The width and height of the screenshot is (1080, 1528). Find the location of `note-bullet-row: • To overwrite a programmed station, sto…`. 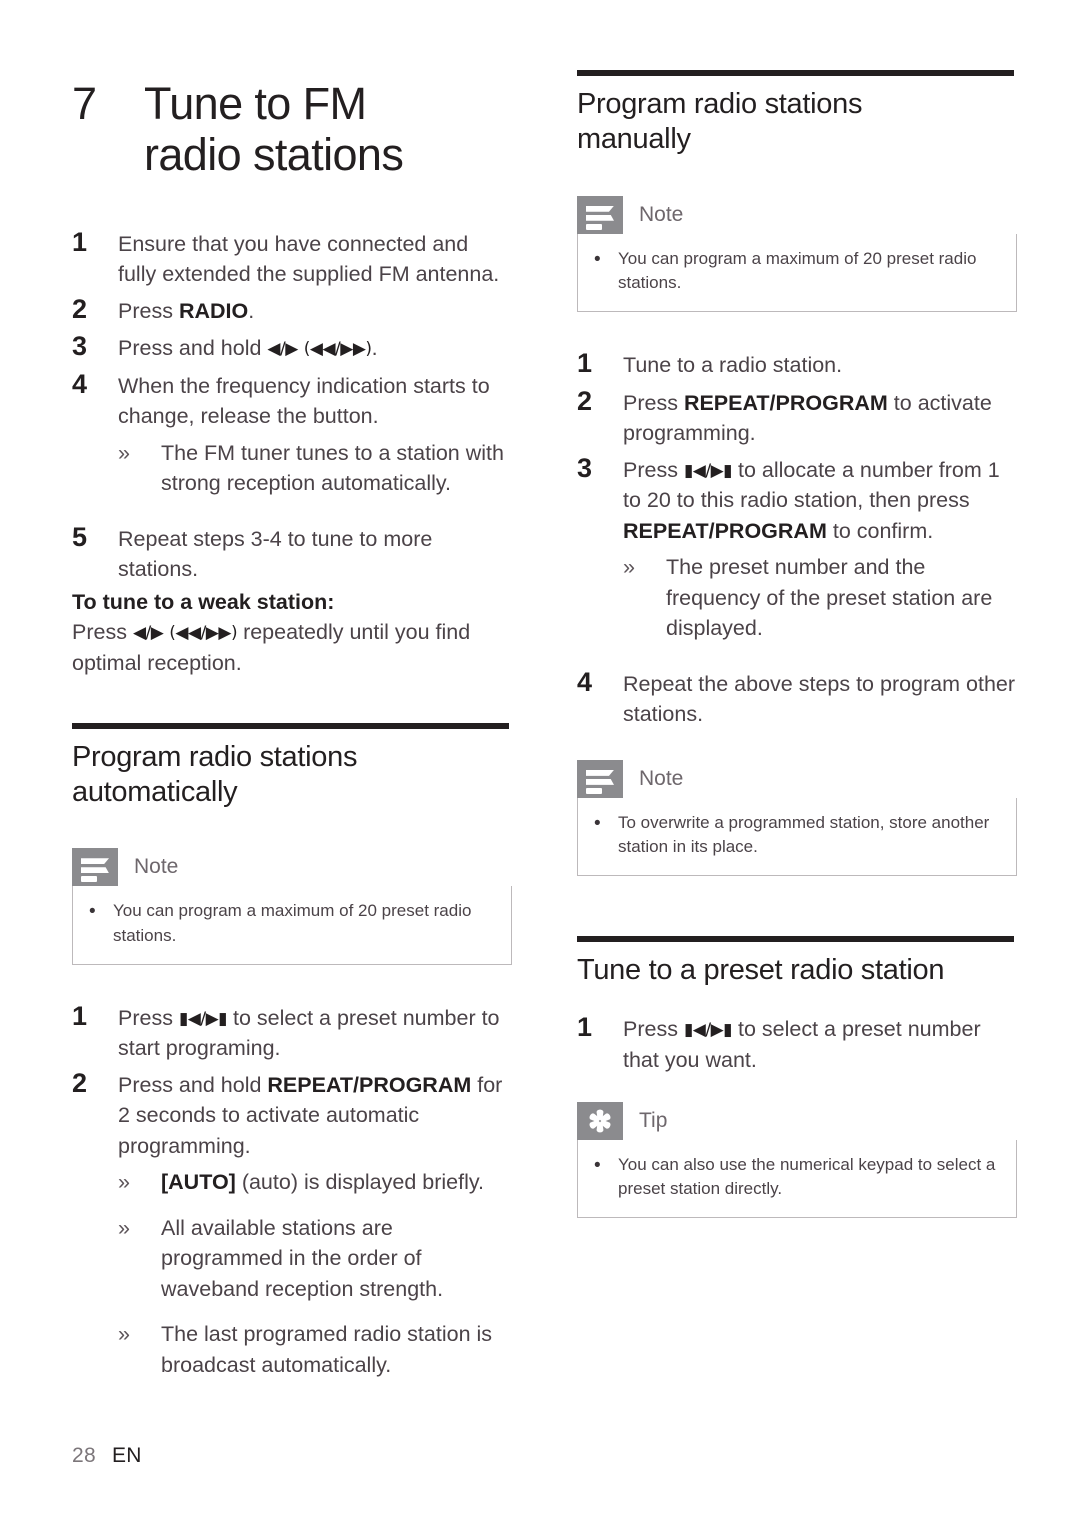

note-bullet-row: • To overwrite a programmed station, sto… is located at coordinates (797, 835).